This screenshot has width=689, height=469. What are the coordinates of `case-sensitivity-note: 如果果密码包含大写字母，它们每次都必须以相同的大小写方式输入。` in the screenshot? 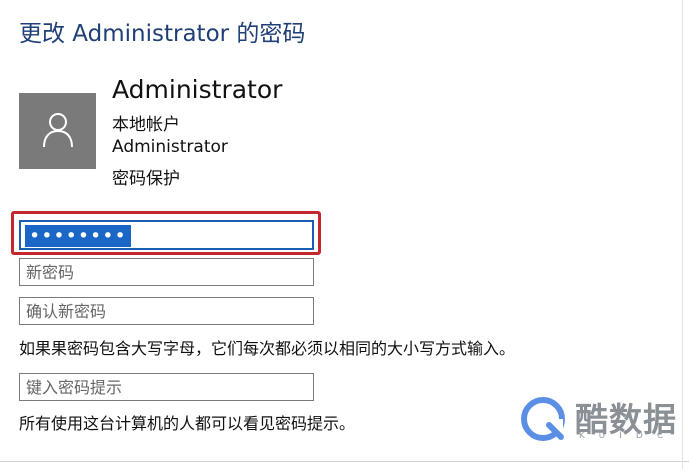 It's located at (267, 348).